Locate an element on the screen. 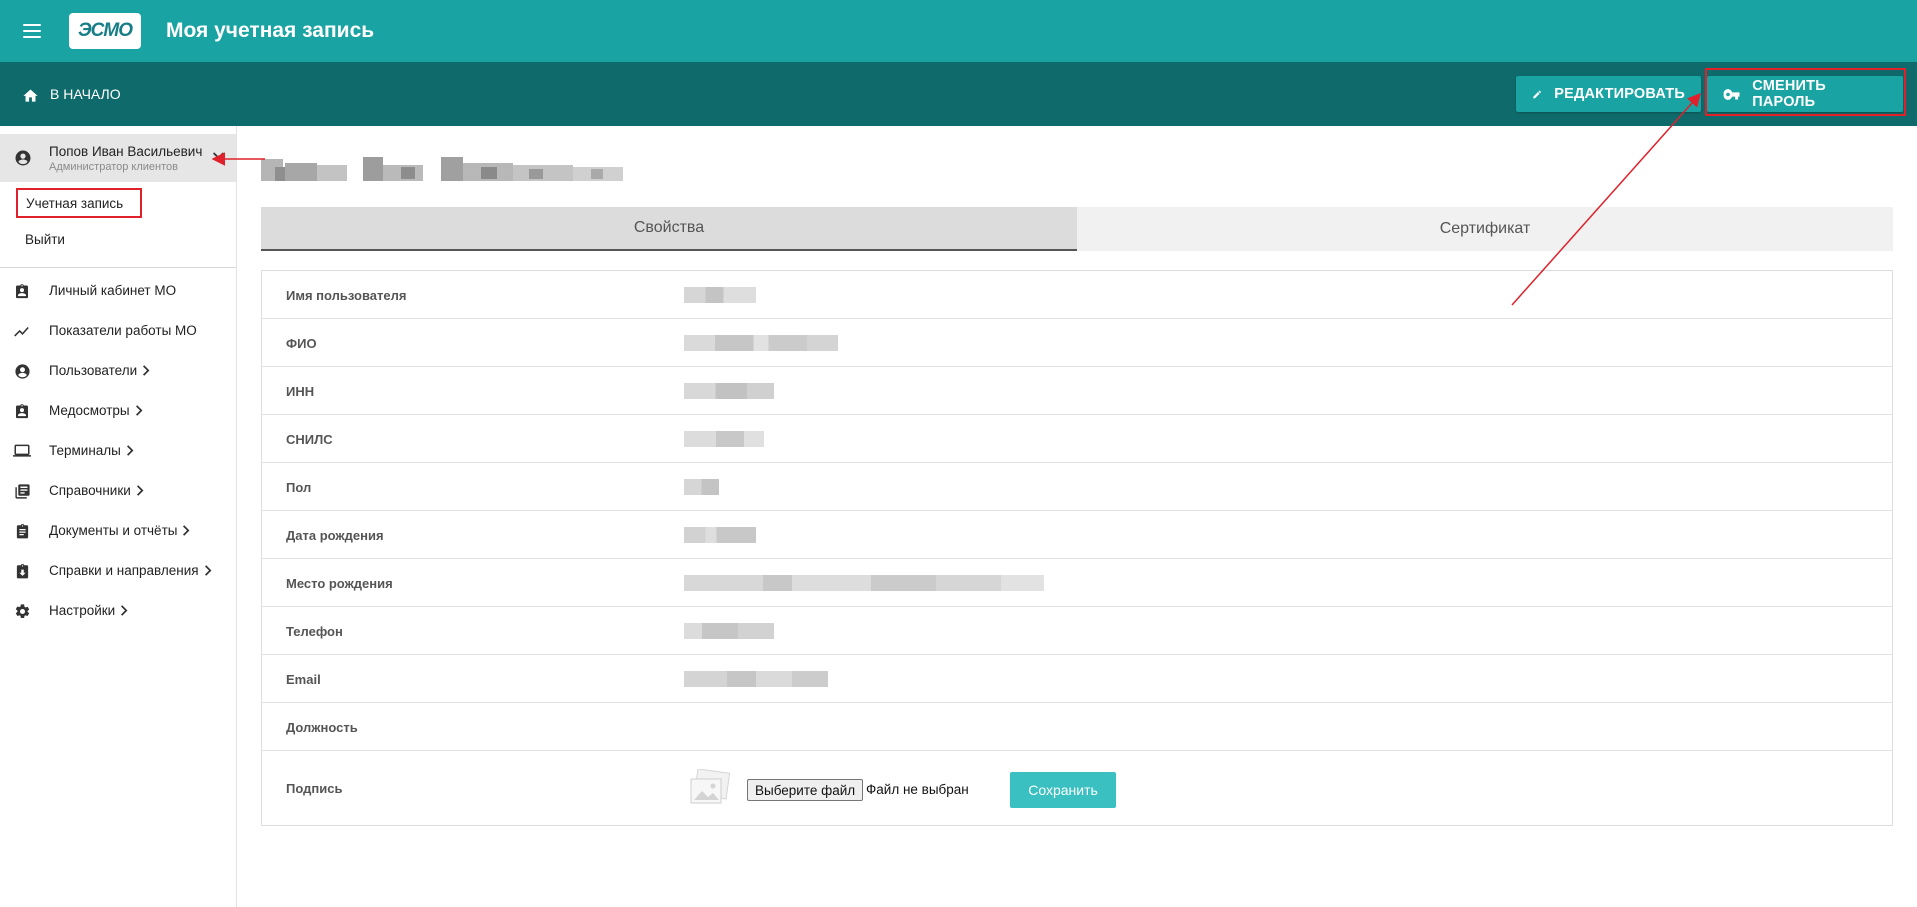  tabs: Свойства Сертификат is located at coordinates (1077, 229).